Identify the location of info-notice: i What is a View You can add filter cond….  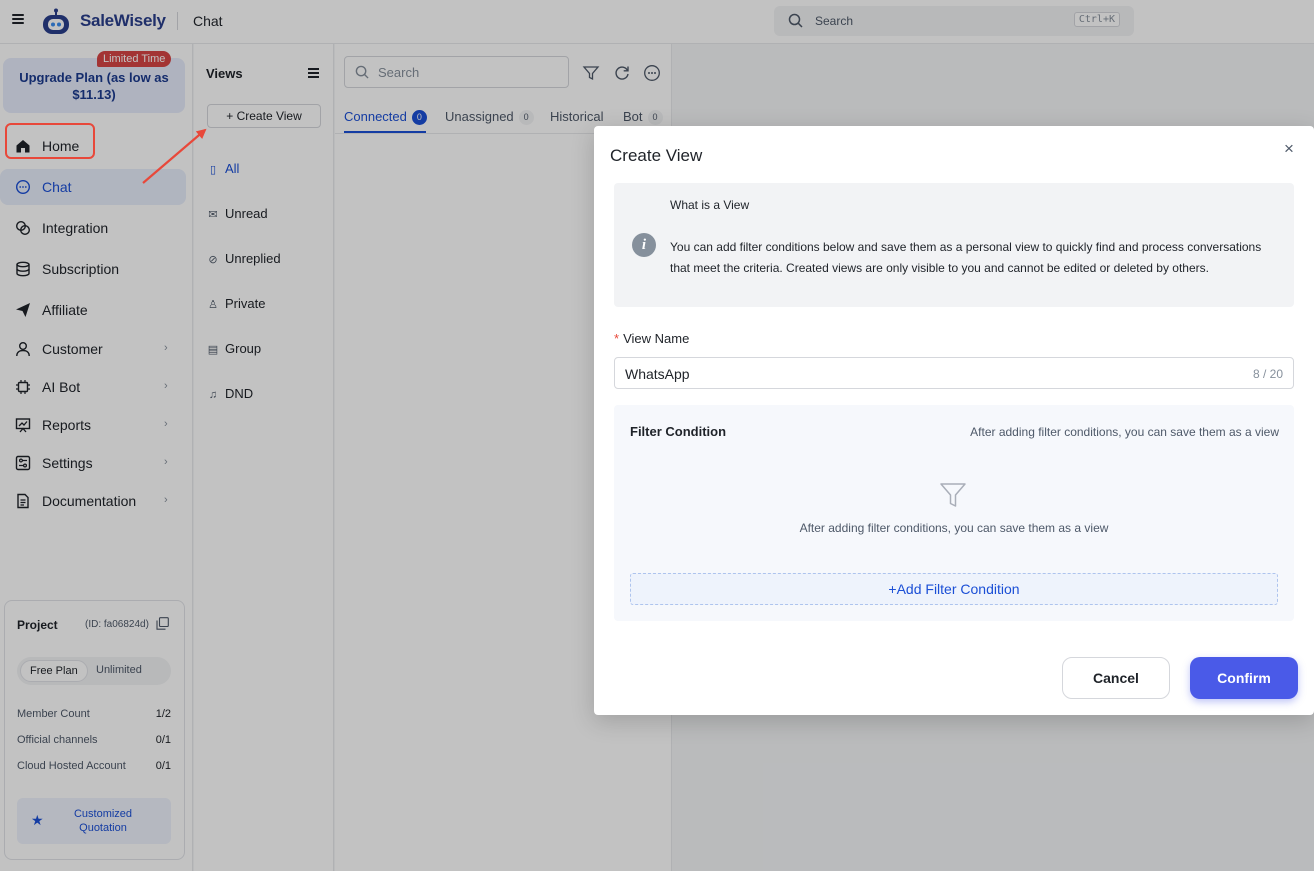
(954, 245).